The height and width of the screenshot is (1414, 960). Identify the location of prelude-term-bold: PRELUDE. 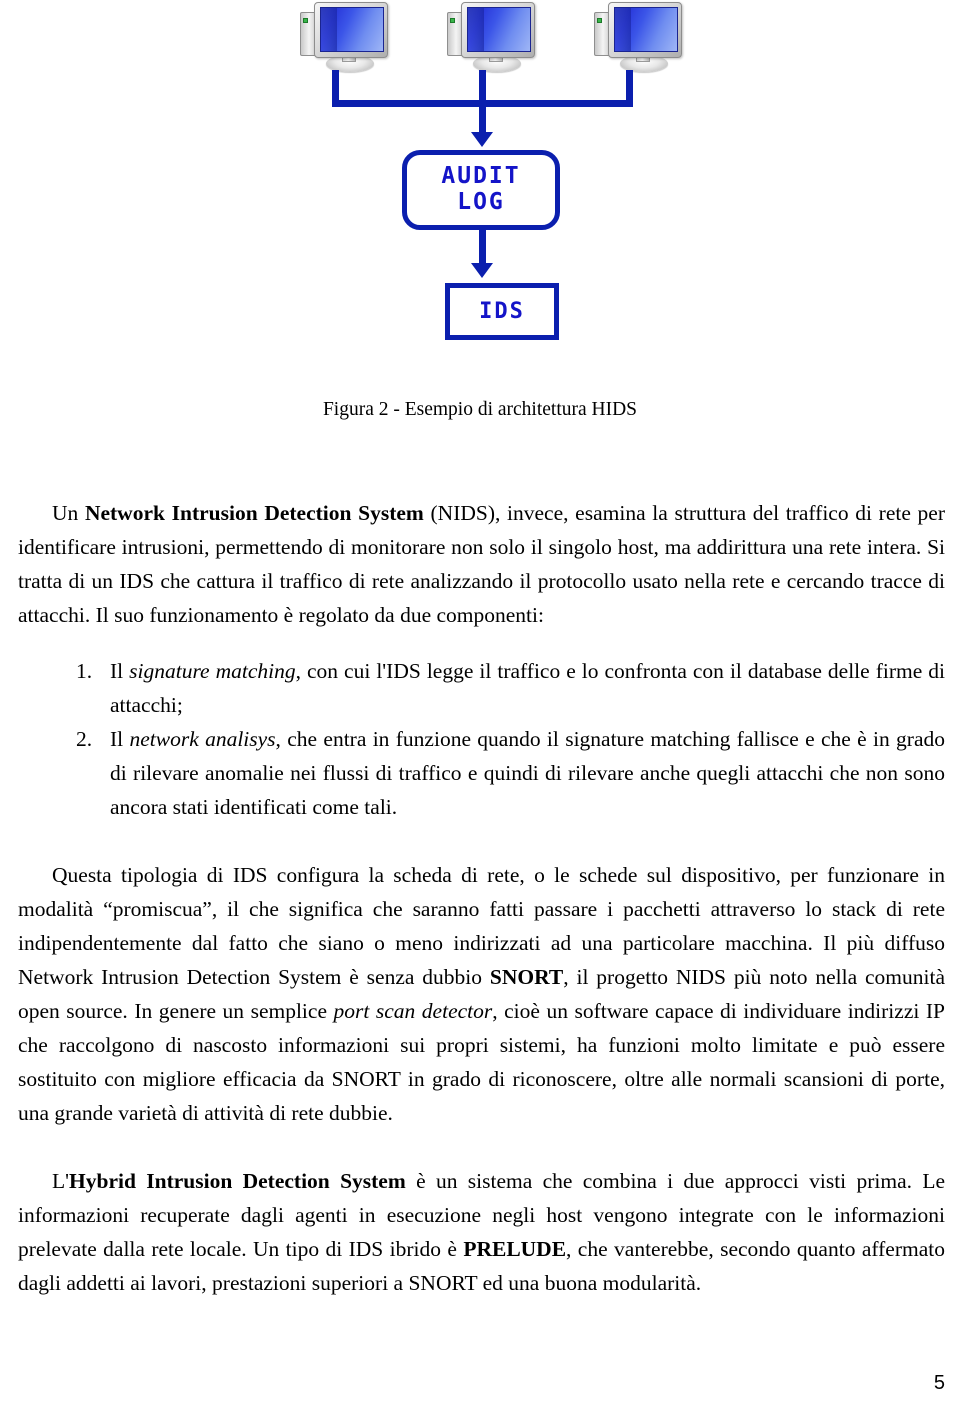
(515, 1249).